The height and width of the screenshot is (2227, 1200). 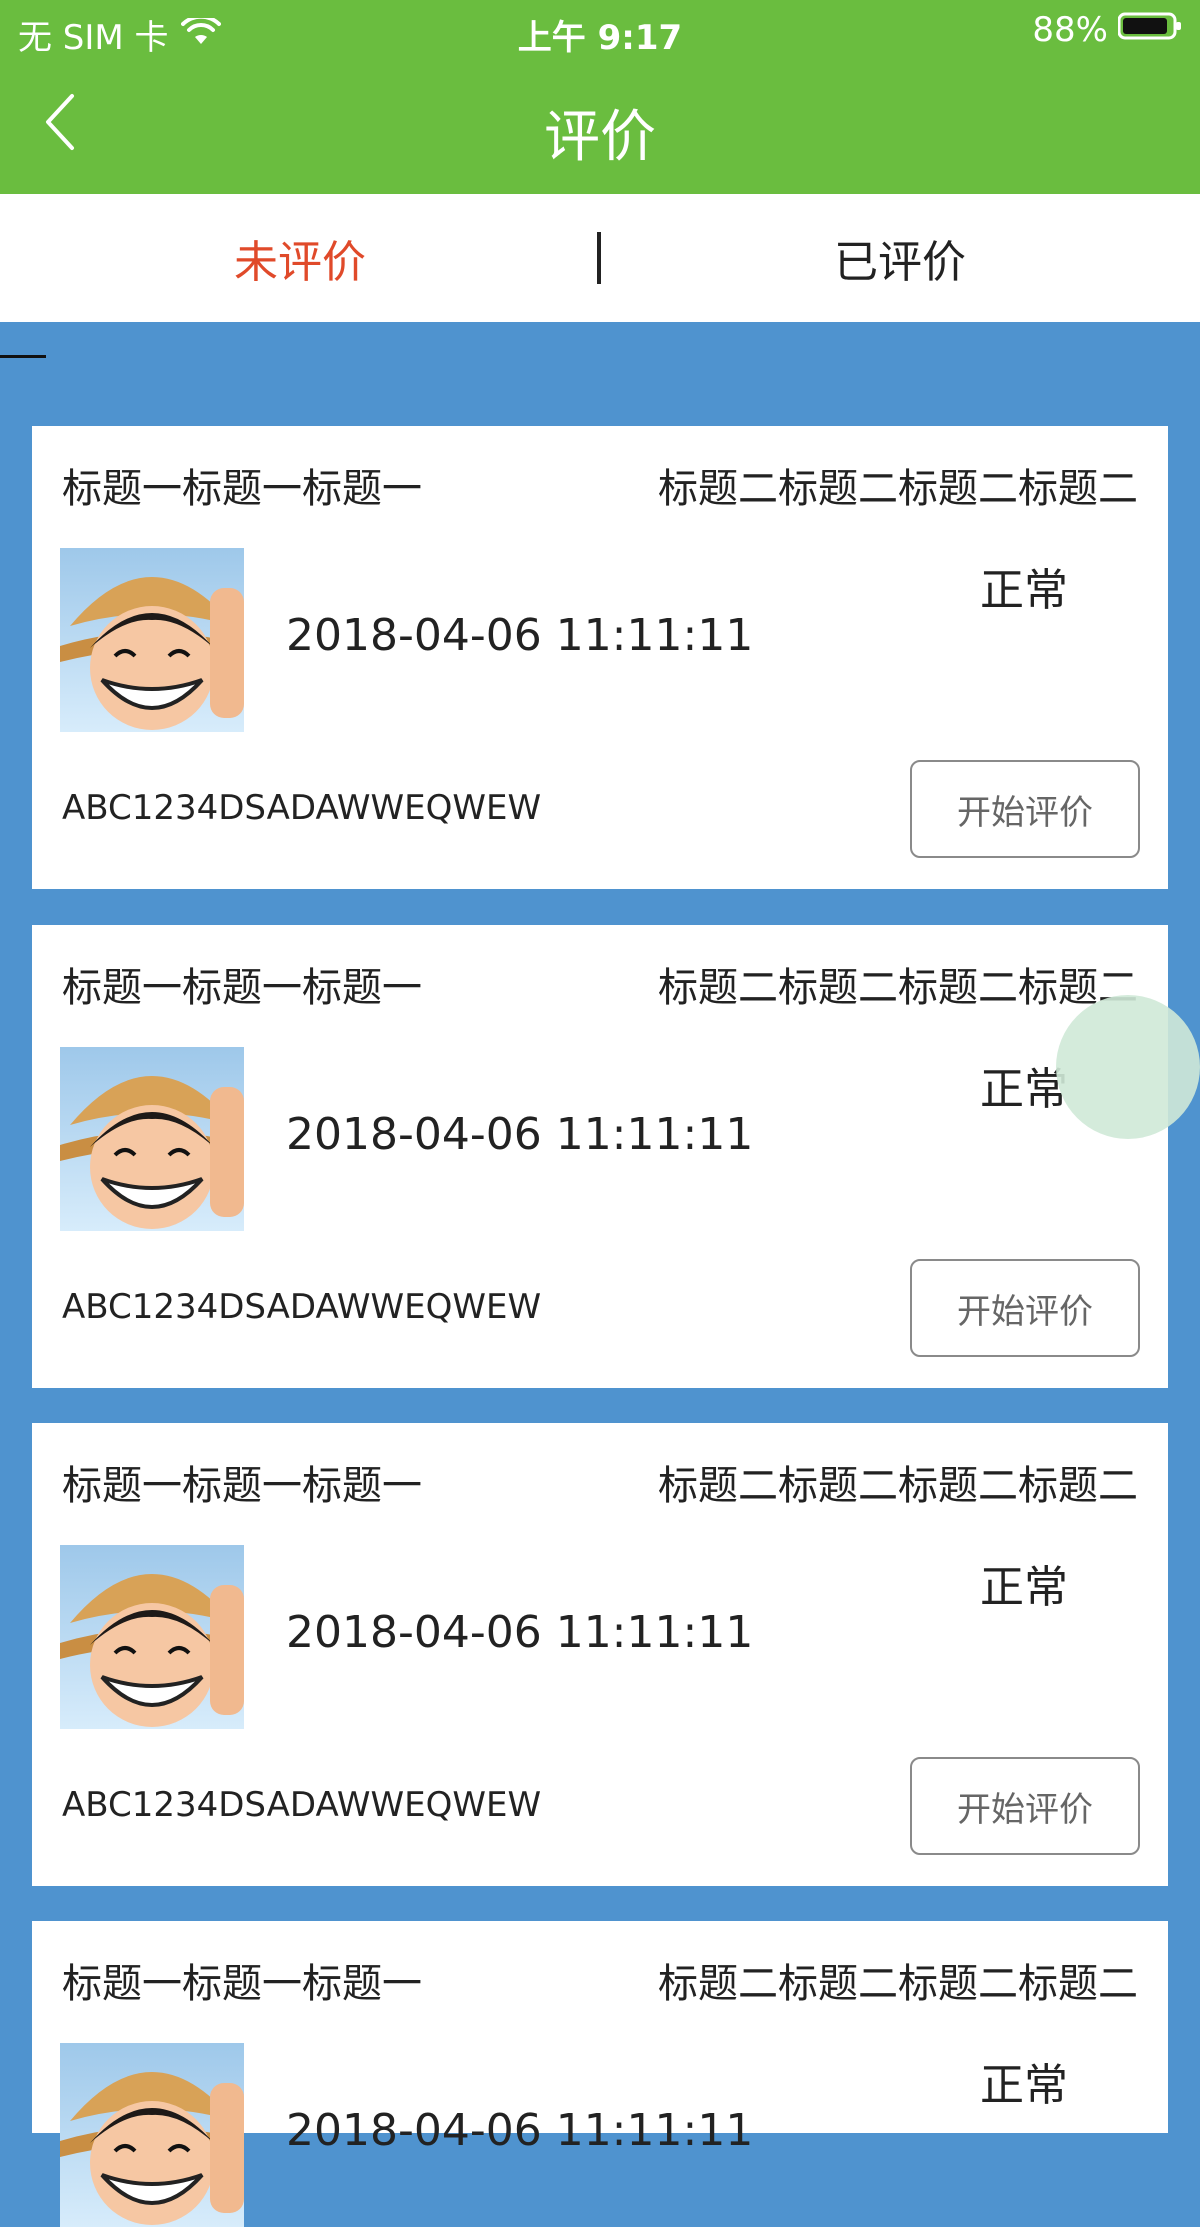 I want to click on top-bar: 无 SIM 卡 上午 9:17 88% 评价, so click(x=600, y=97).